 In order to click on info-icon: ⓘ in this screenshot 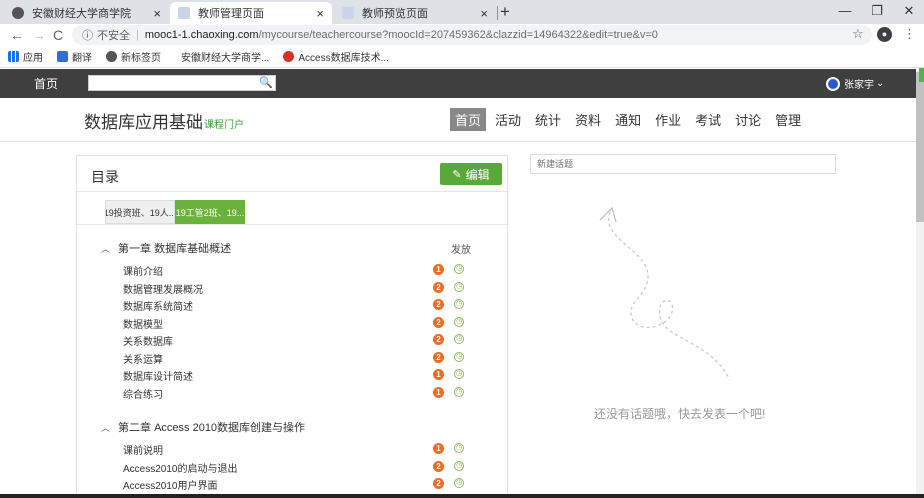, I will do `click(87, 35)`.